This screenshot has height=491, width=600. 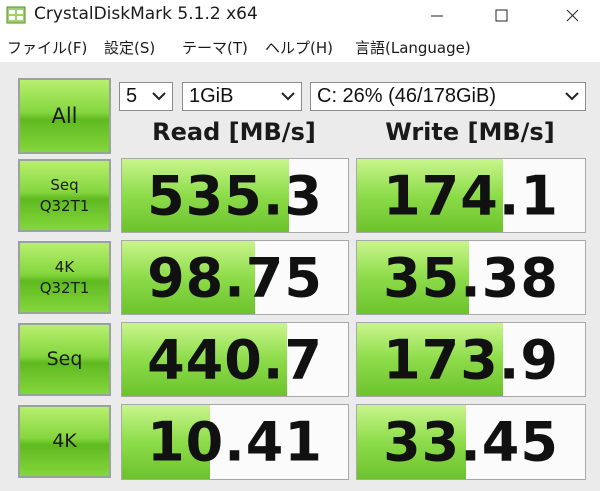 What do you see at coordinates (234, 132) in the screenshot?
I see `read-column-header: Read [MB/s]` at bounding box center [234, 132].